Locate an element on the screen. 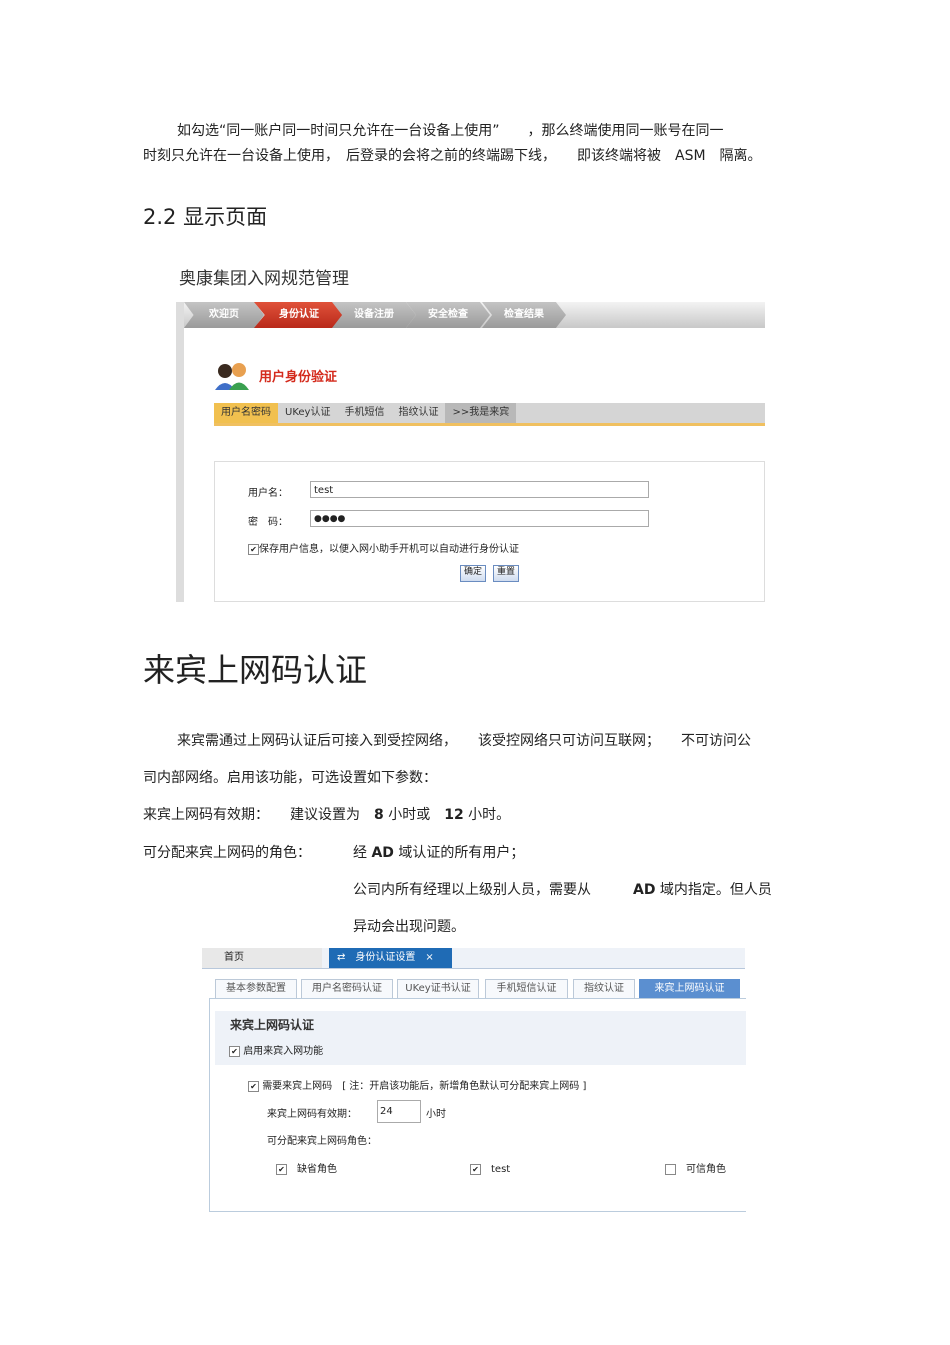  big-heading: 来宾上网码认证 is located at coordinates (255, 670).